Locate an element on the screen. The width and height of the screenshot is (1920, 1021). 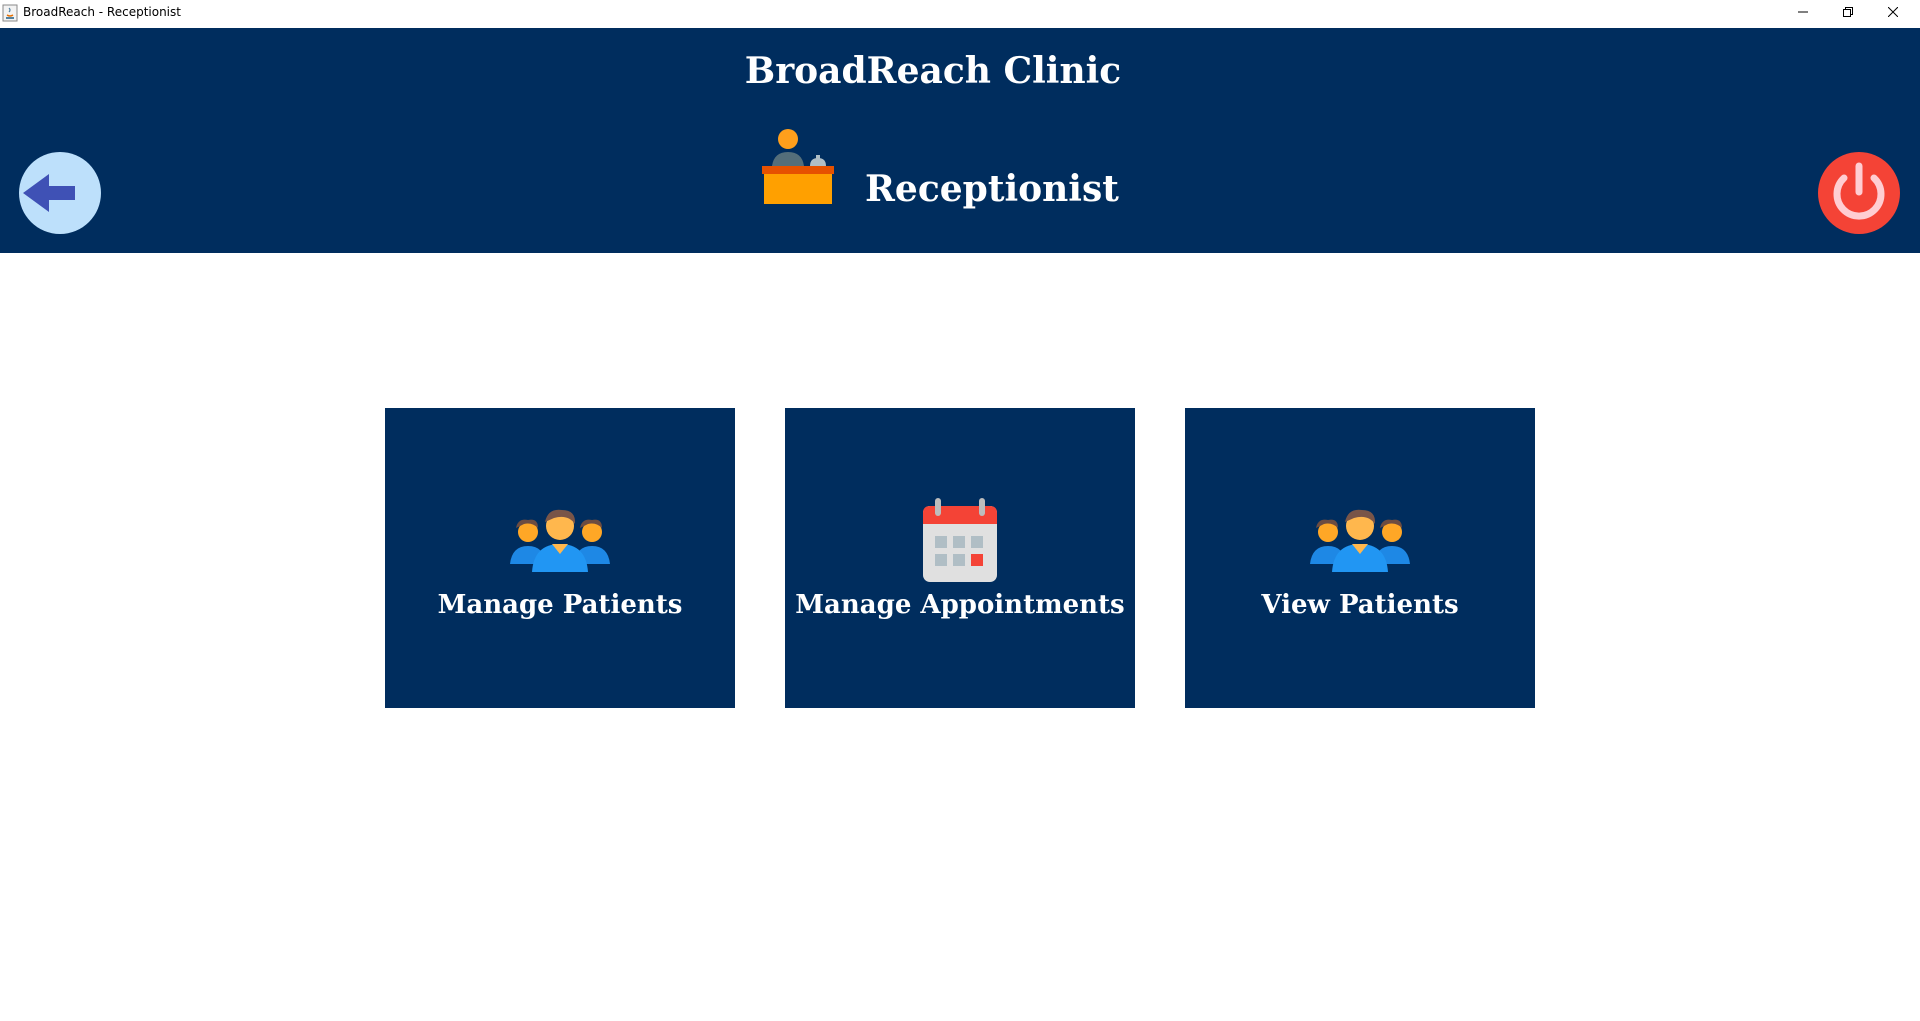
tile-label: View Patients is located at coordinates (1360, 605).